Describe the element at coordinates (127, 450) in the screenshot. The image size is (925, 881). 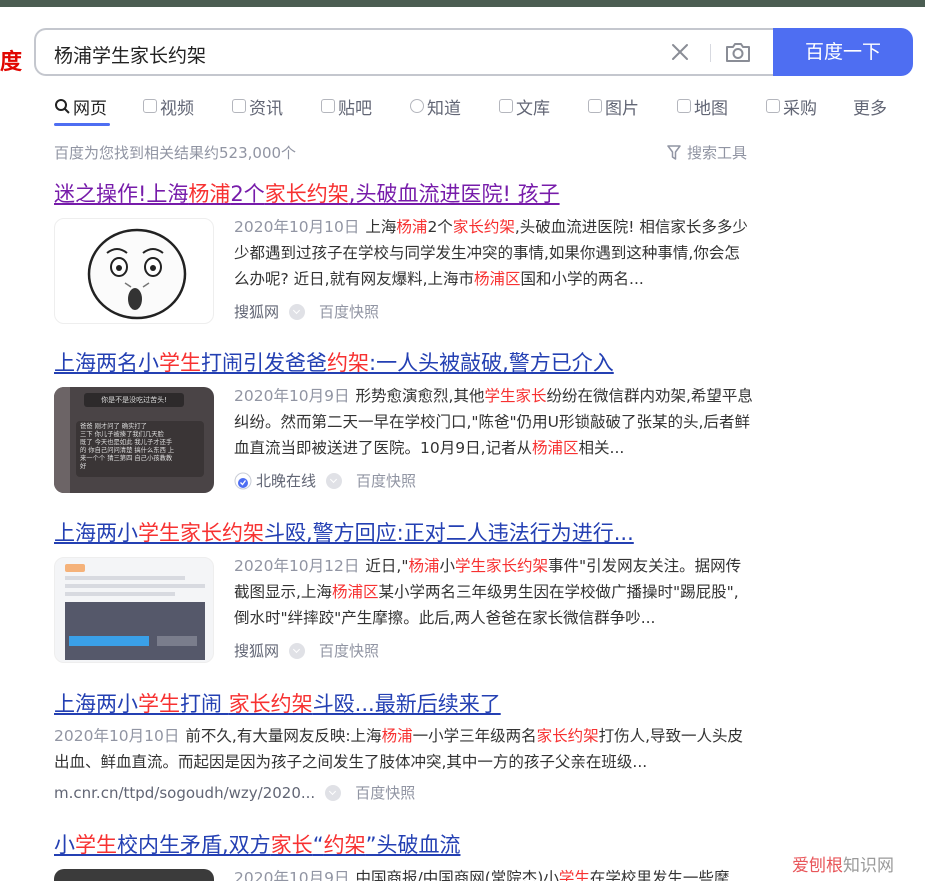
I see `thumb-line: 的 你自己问问清楚 搞什么东西 上` at that location.